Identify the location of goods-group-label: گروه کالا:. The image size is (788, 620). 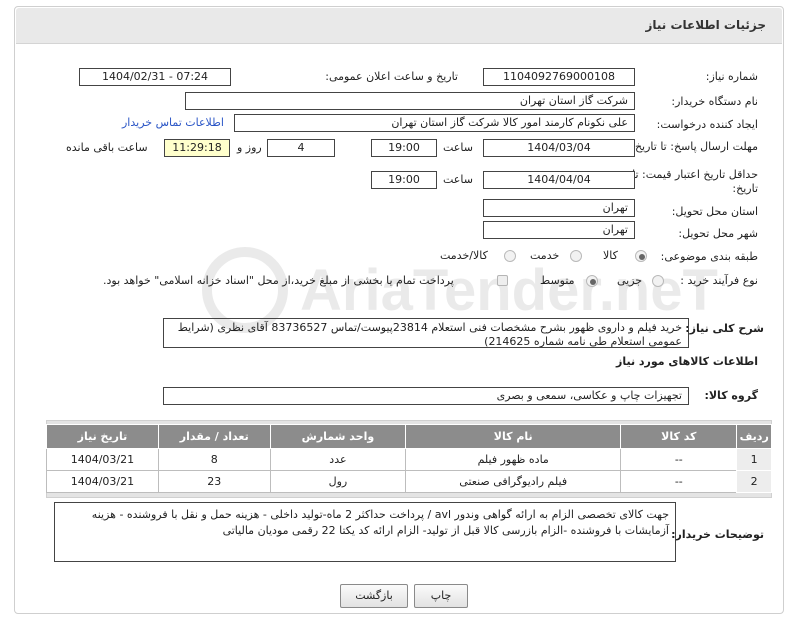
(731, 395).